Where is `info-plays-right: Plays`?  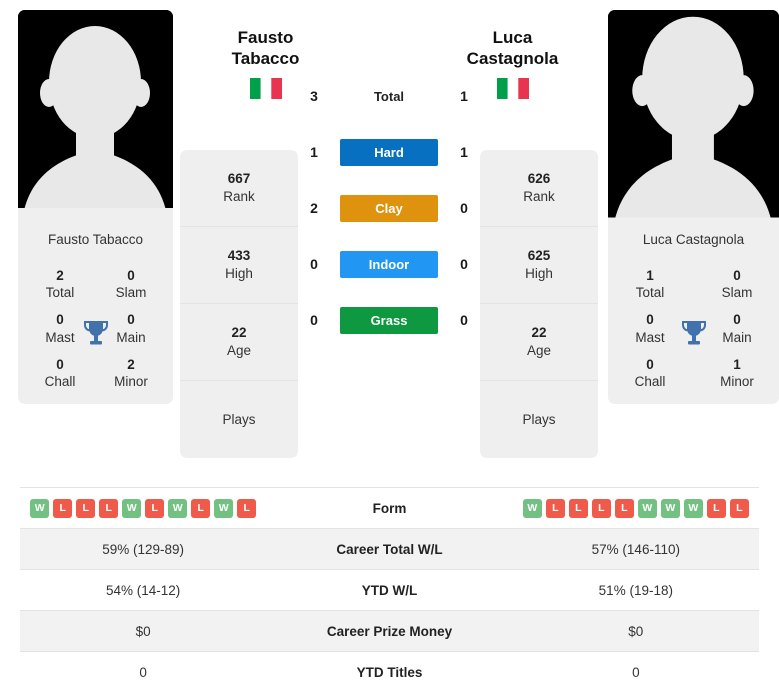
info-plays-right: Plays is located at coordinates (539, 419).